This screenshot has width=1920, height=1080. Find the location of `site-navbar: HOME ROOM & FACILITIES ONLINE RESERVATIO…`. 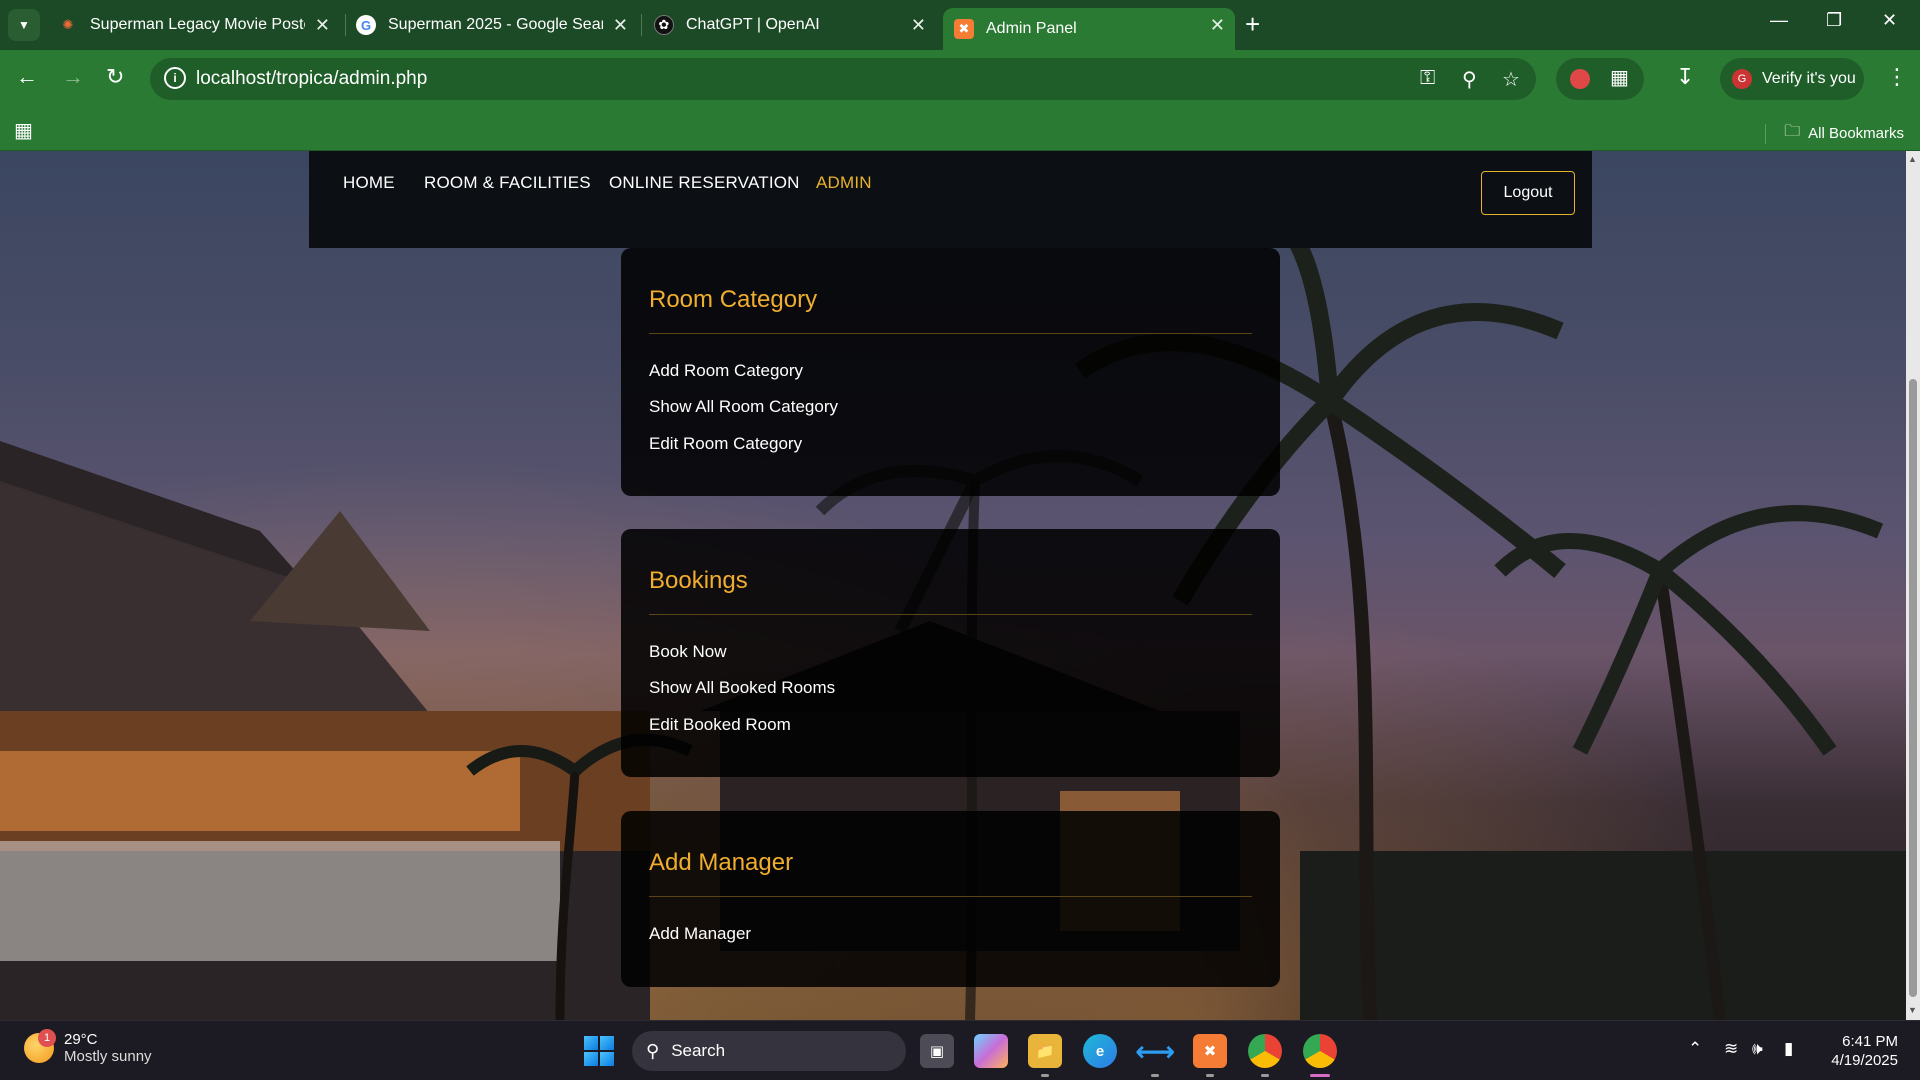

site-navbar: HOME ROOM & FACILITIES ONLINE RESERVATIO… is located at coordinates (950, 199).